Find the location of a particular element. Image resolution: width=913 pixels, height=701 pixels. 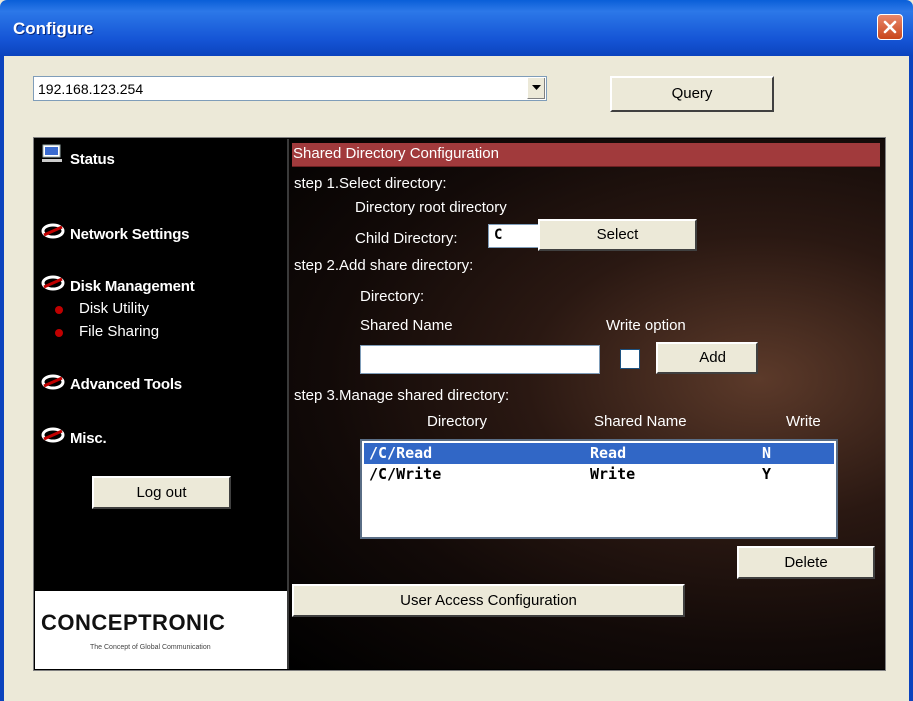

chevron-down-icon is located at coordinates (536, 87).